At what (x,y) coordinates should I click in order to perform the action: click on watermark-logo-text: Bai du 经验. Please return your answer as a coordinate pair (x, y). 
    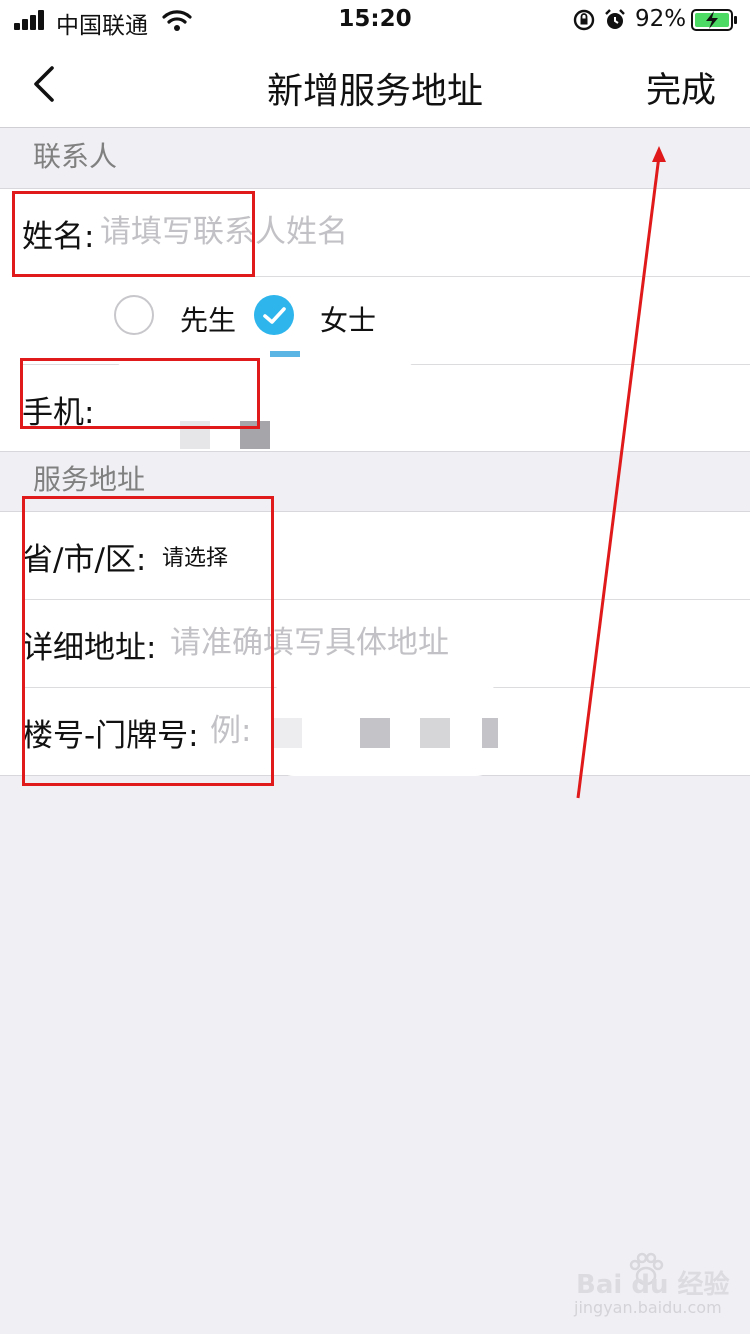
    Looking at the image, I should click on (653, 1285).